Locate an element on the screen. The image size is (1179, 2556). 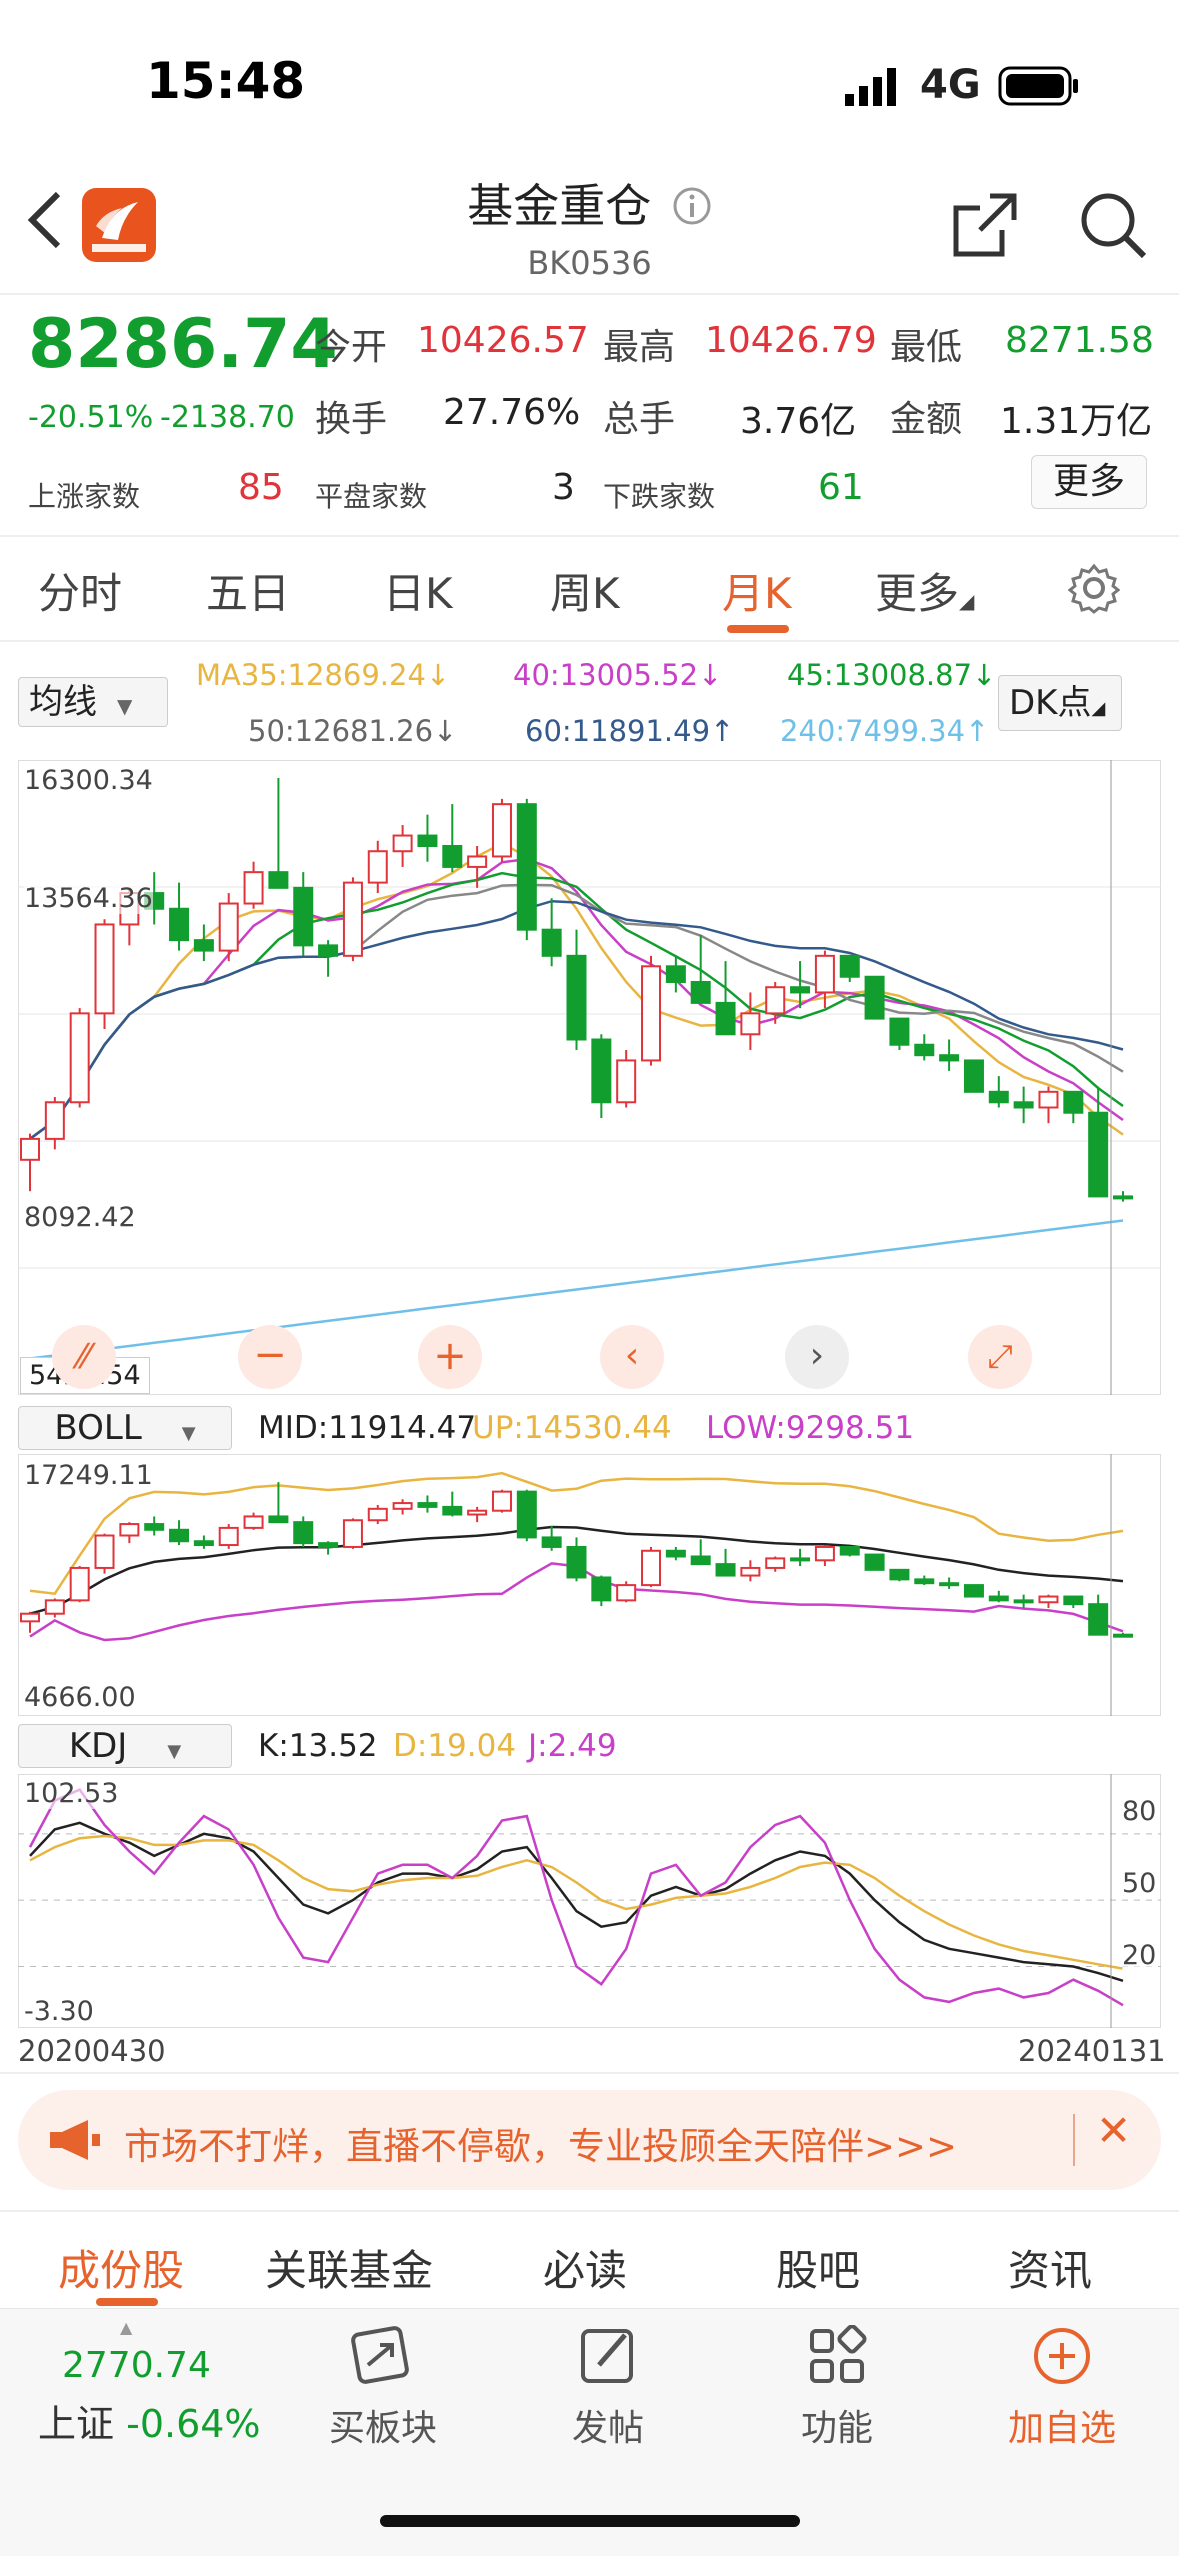
network-label: 4G is located at coordinates (950, 85).